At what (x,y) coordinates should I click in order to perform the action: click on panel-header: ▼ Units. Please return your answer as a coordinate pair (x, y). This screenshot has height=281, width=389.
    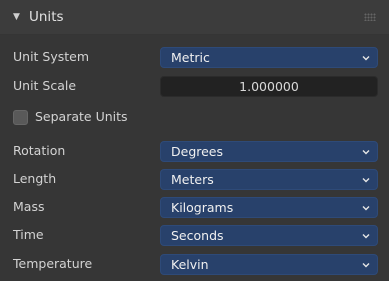
    Looking at the image, I should click on (194, 17).